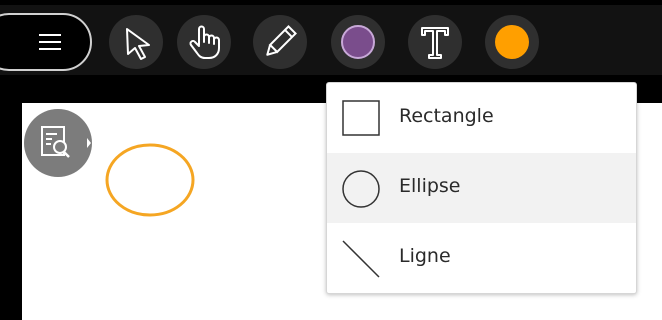  I want to click on search-document-button, so click(58, 143).